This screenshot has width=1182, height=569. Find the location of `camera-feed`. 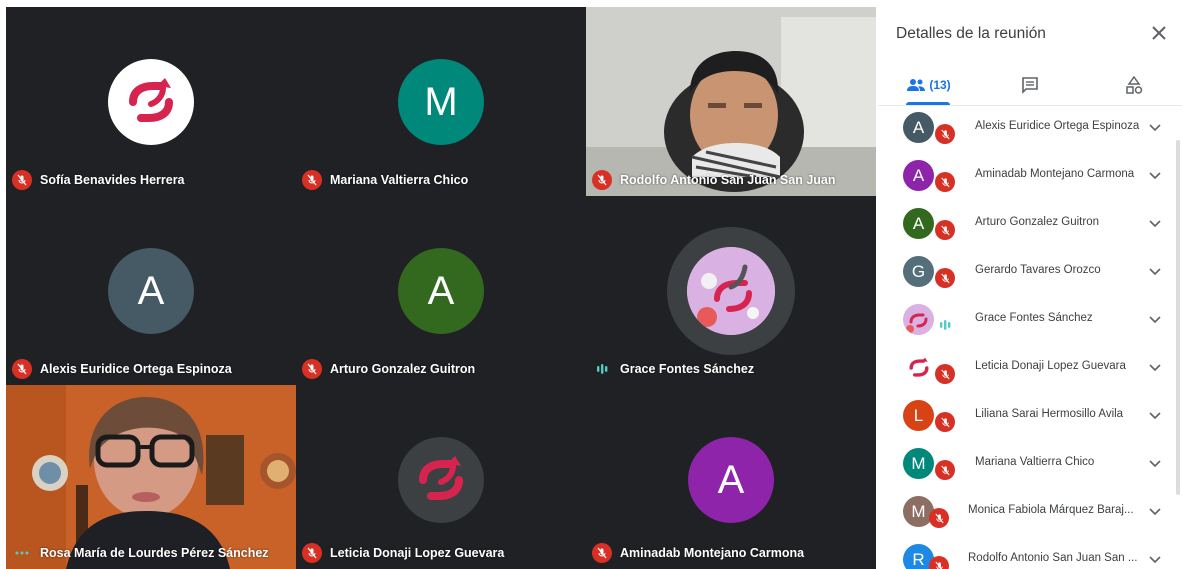

camera-feed is located at coordinates (151, 477).